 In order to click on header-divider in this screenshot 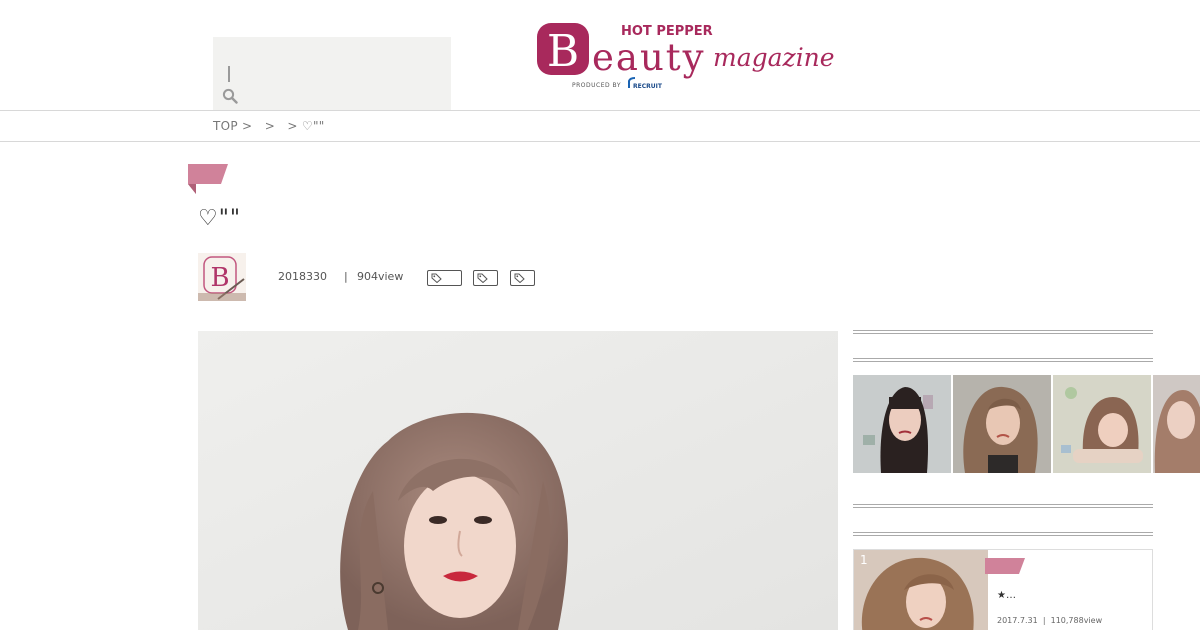, I will do `click(600, 110)`.